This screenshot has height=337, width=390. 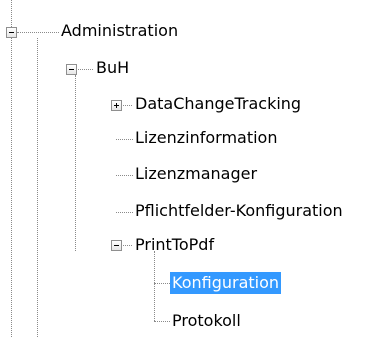 I want to click on tree-item-pflichtfelder-konfiguration: Pflichtfelder-Konfiguration, so click(x=239, y=211).